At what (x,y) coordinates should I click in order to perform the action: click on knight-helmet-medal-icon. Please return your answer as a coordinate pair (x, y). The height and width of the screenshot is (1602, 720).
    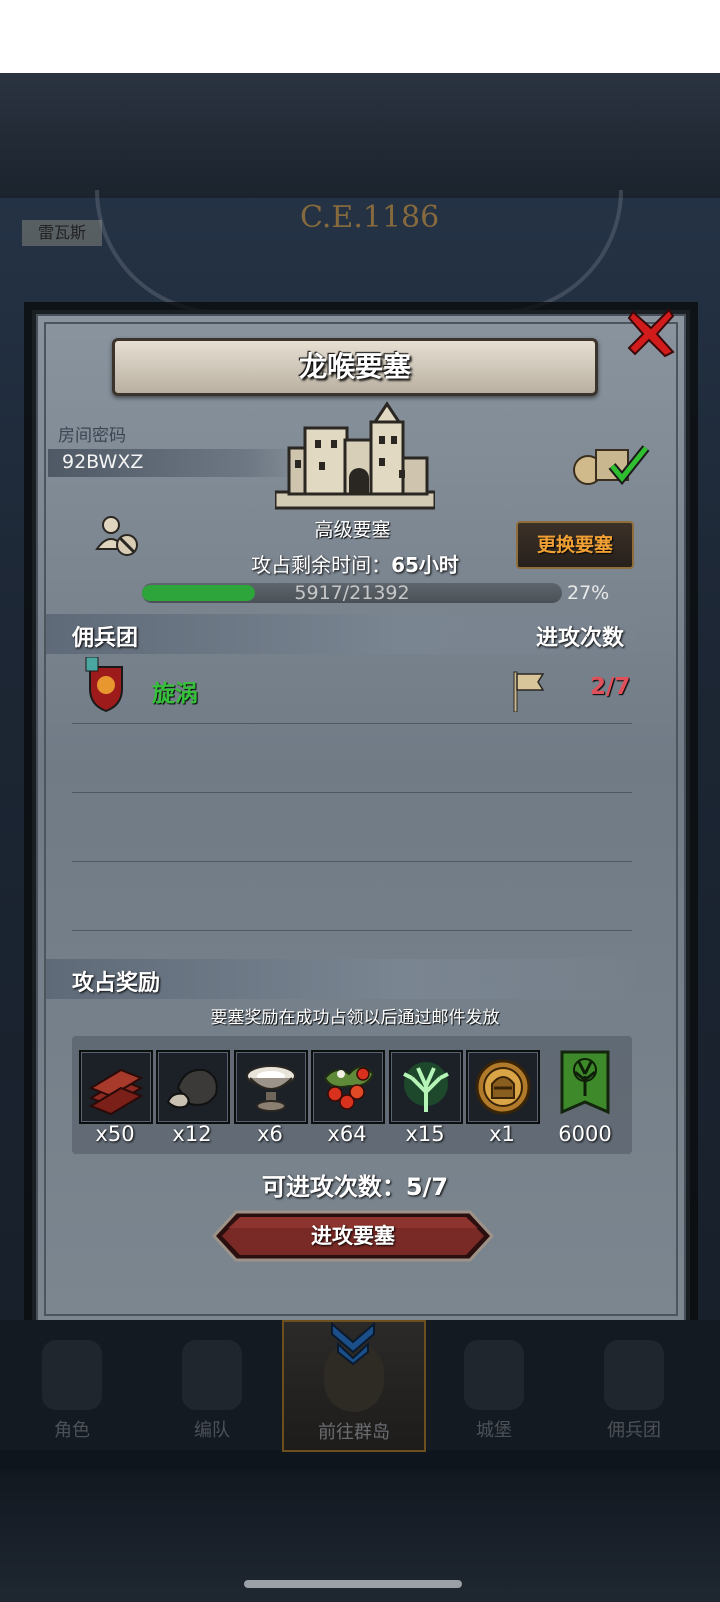
    Looking at the image, I should click on (503, 1087).